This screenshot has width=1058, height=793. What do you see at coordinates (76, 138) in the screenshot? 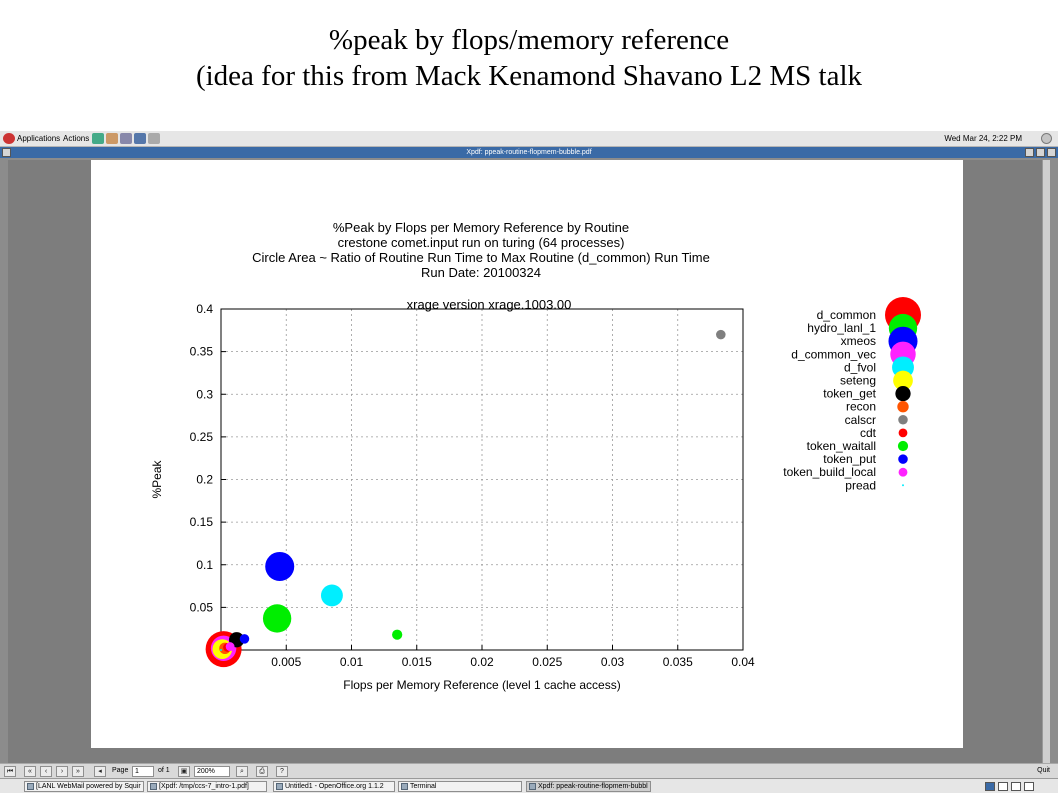
I see `actions-menu: Actions` at bounding box center [76, 138].